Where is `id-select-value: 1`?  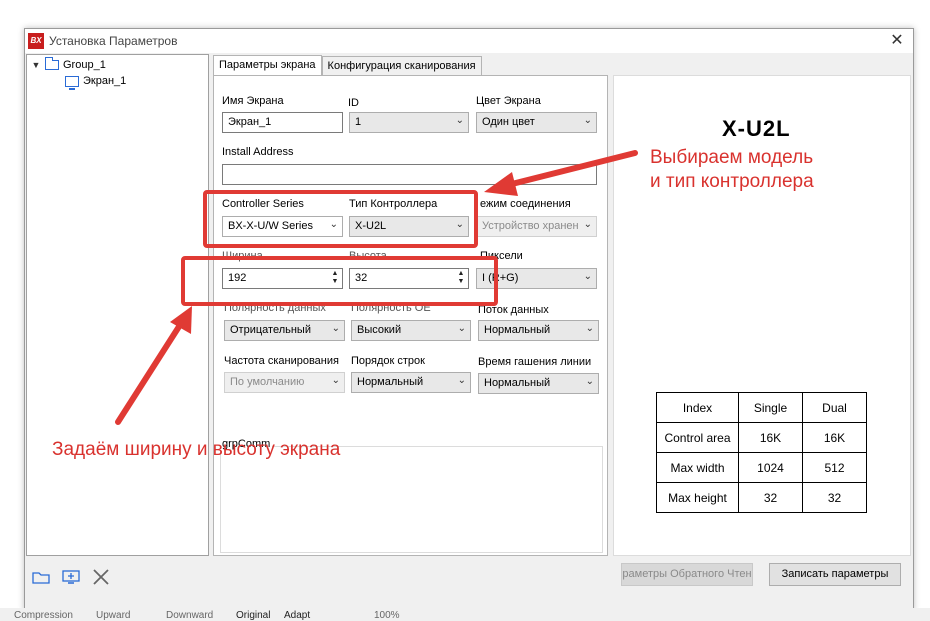 id-select-value: 1 is located at coordinates (358, 122).